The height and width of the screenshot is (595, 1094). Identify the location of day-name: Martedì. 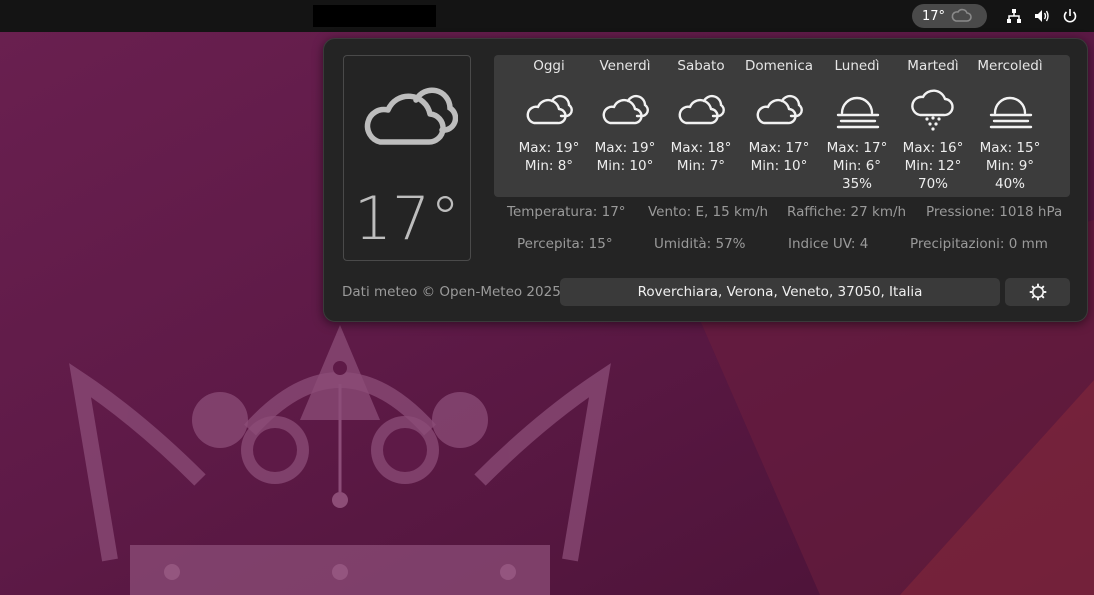
(933, 66).